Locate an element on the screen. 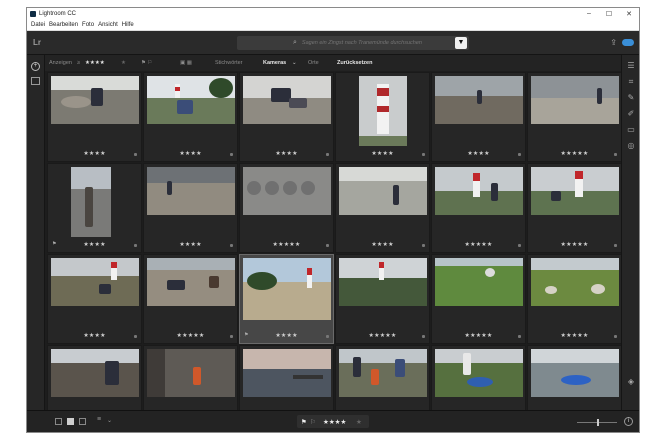  search-box: ⌕ is located at coordinates (353, 43).